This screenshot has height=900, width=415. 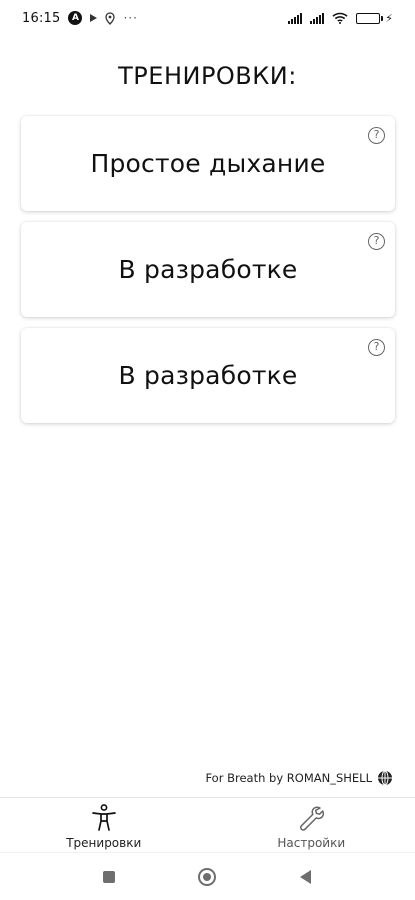 I want to click on workout-card-simple-breathing: Простое дыхание ?, so click(x=208, y=163).